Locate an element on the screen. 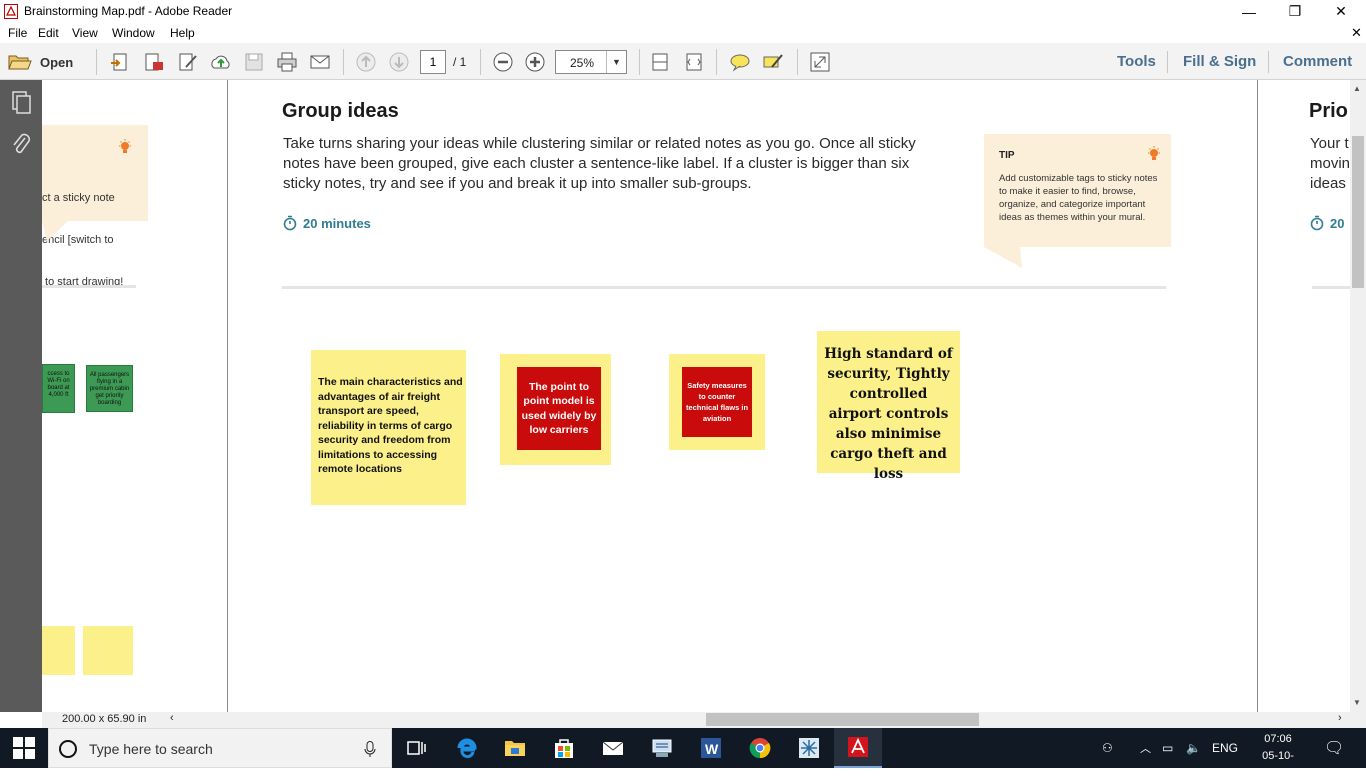  clock: 07:06 05-10-2023 is located at coordinates (1278, 756).